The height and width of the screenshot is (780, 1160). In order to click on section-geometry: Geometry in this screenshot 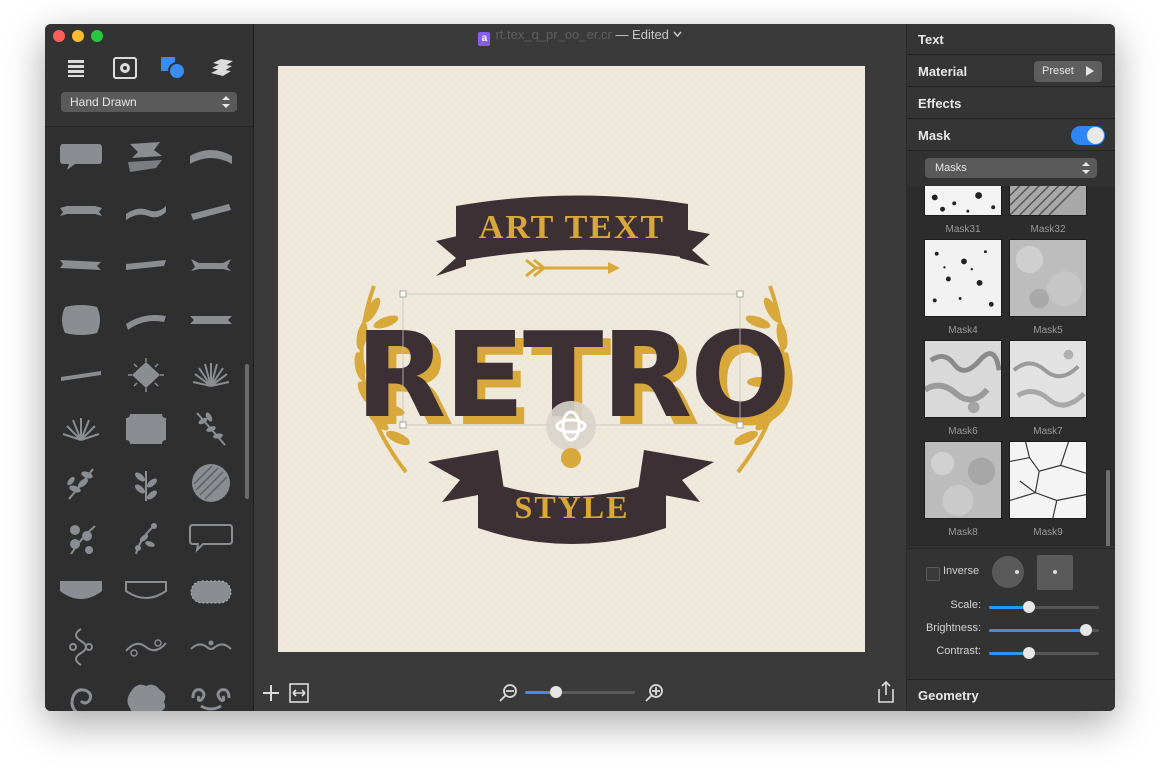, I will do `click(1011, 694)`.